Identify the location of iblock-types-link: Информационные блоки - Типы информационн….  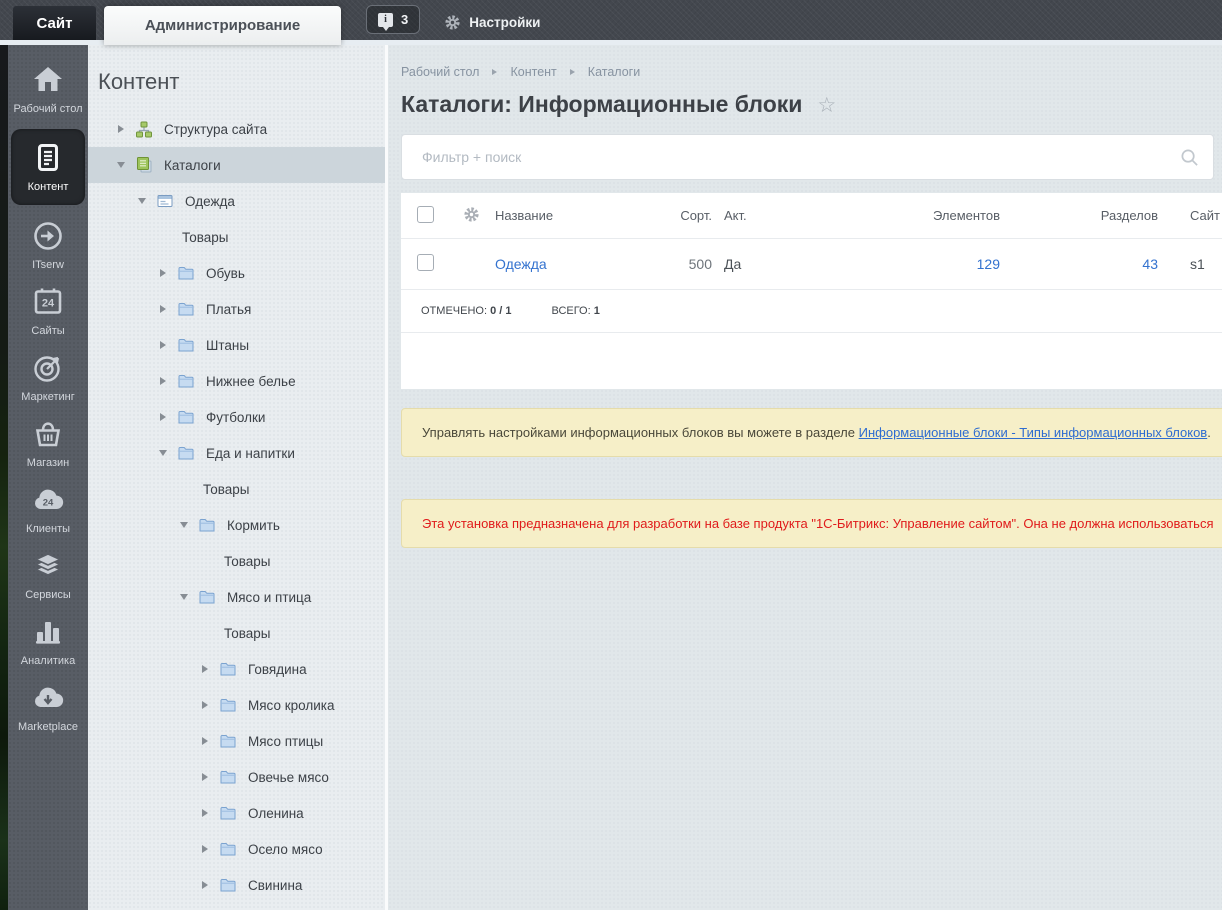
(1033, 432).